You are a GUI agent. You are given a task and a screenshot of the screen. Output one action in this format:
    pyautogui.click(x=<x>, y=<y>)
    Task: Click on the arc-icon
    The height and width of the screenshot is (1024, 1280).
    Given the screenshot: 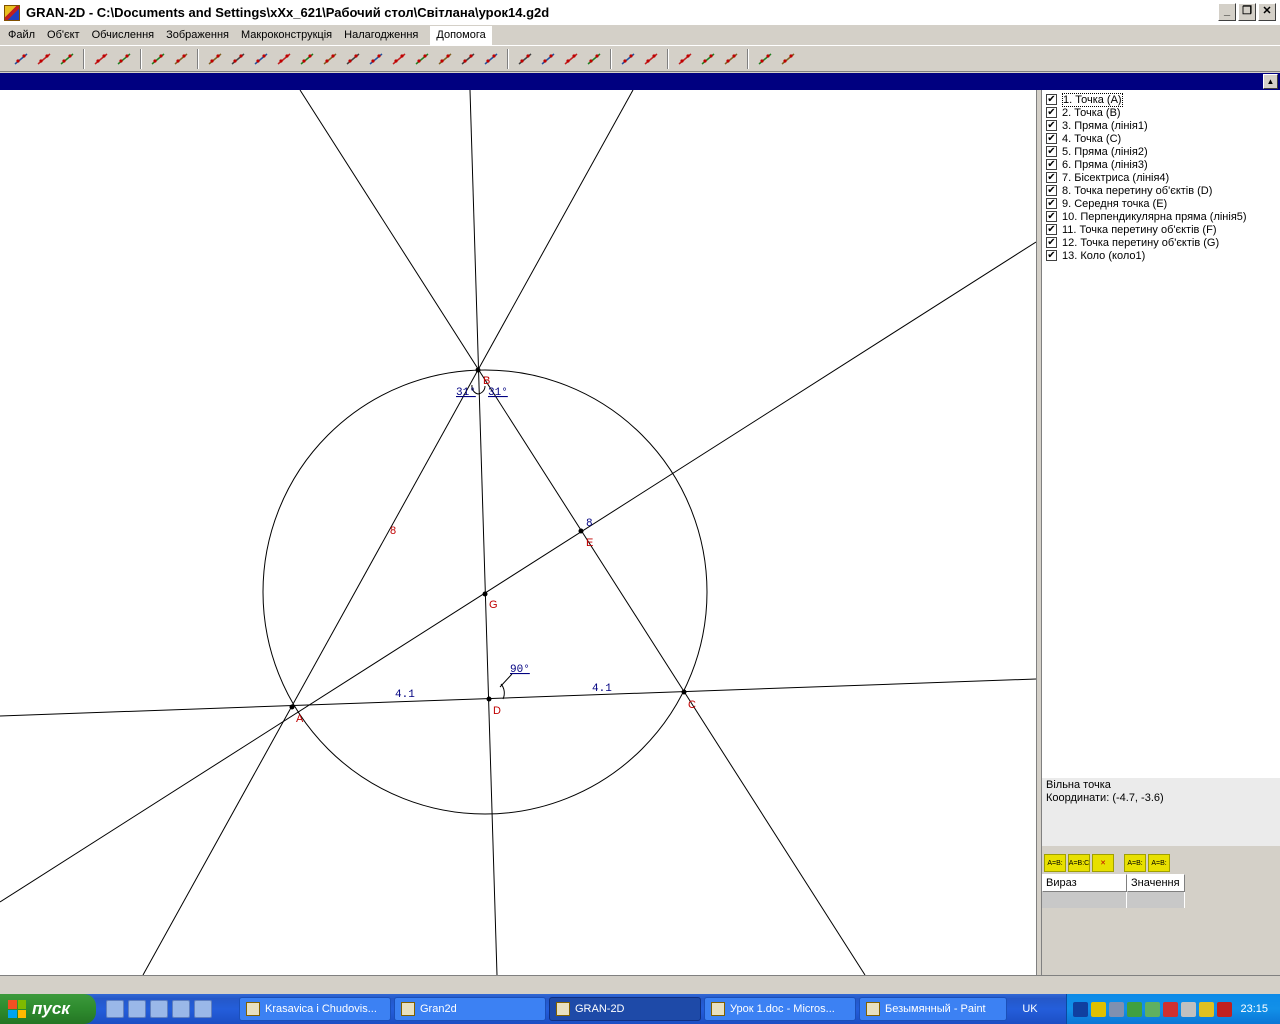 What is the action you would take?
    pyautogui.click(x=468, y=59)
    